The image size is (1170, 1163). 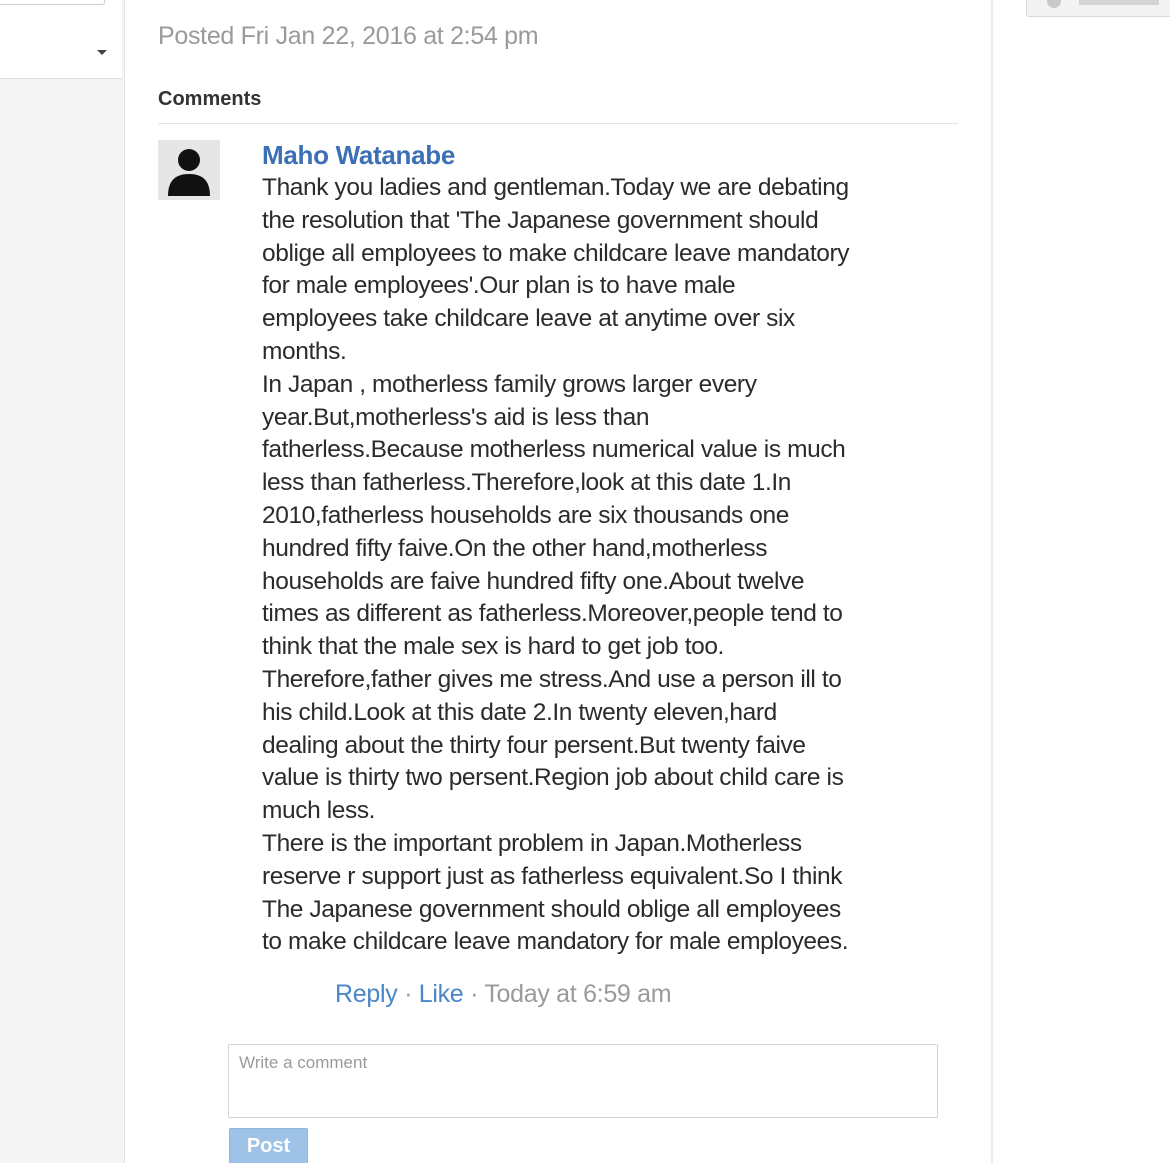 I want to click on user-silhouette-icon, so click(x=189, y=170).